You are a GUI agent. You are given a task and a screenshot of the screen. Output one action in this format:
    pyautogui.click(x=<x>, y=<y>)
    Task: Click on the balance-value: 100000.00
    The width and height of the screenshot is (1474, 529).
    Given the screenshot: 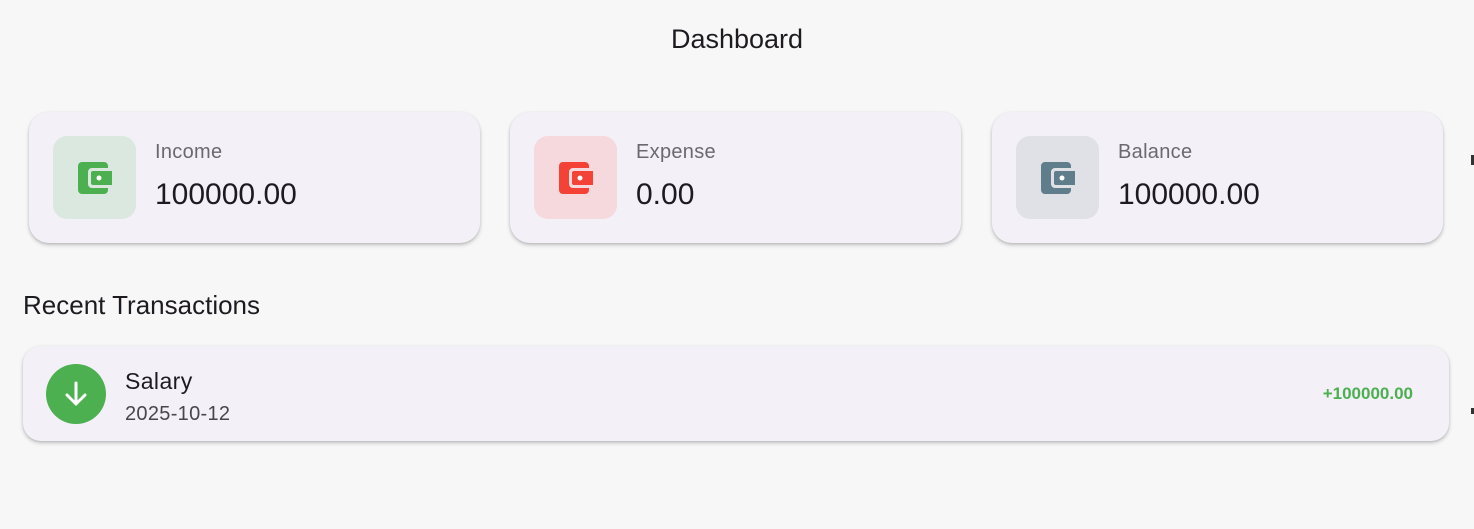 What is the action you would take?
    pyautogui.click(x=1189, y=194)
    